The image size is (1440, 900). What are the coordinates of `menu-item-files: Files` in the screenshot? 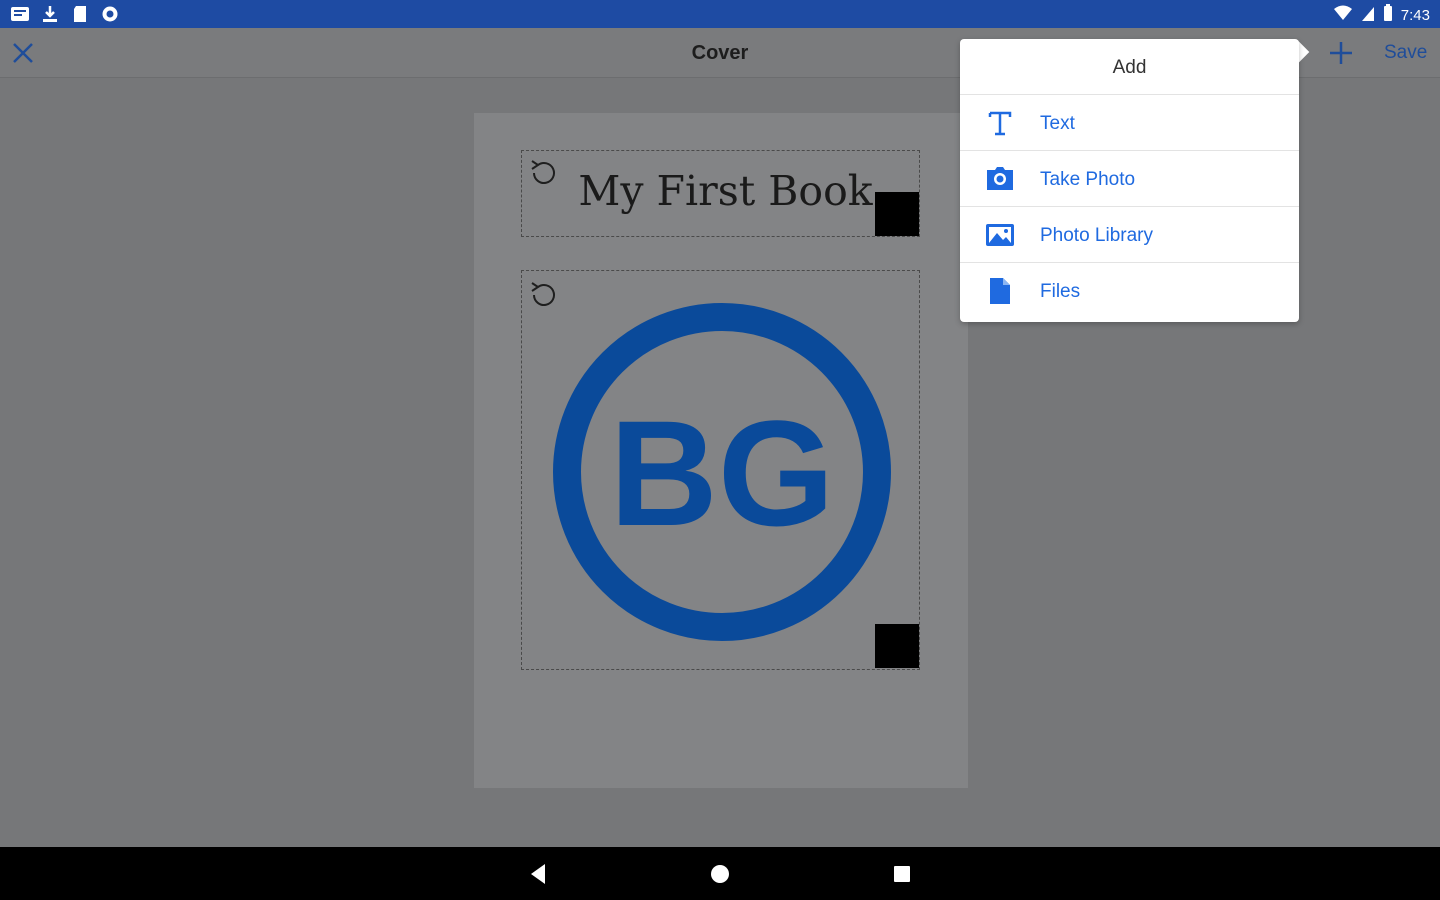 It's located at (1129, 291).